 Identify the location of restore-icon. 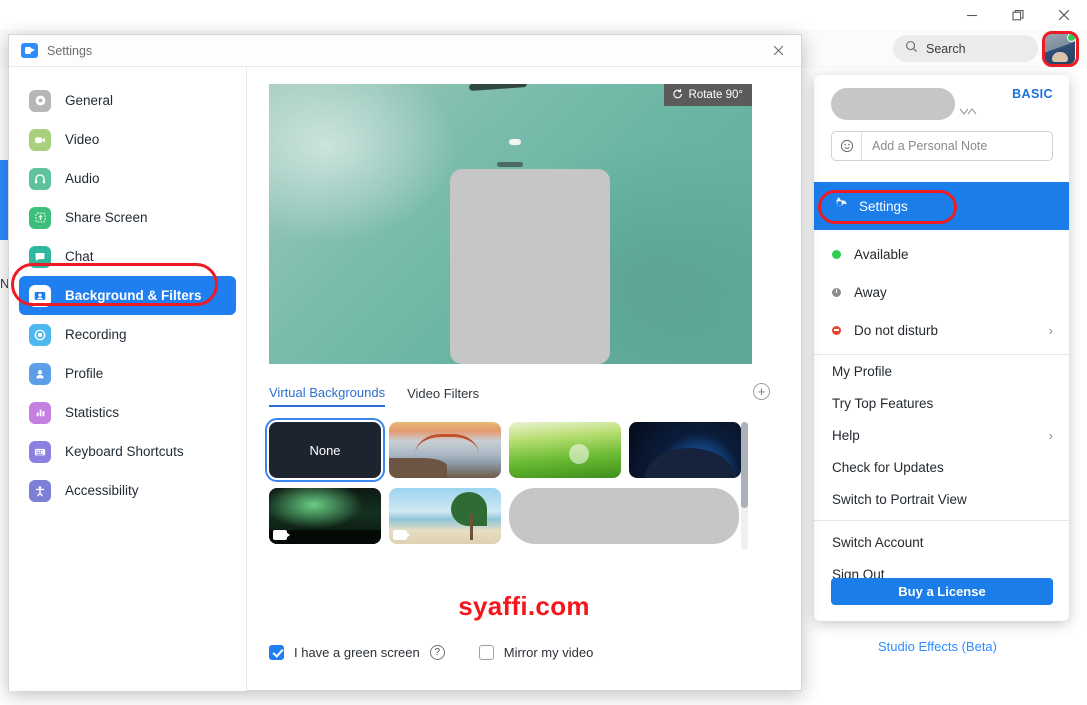
(1018, 15).